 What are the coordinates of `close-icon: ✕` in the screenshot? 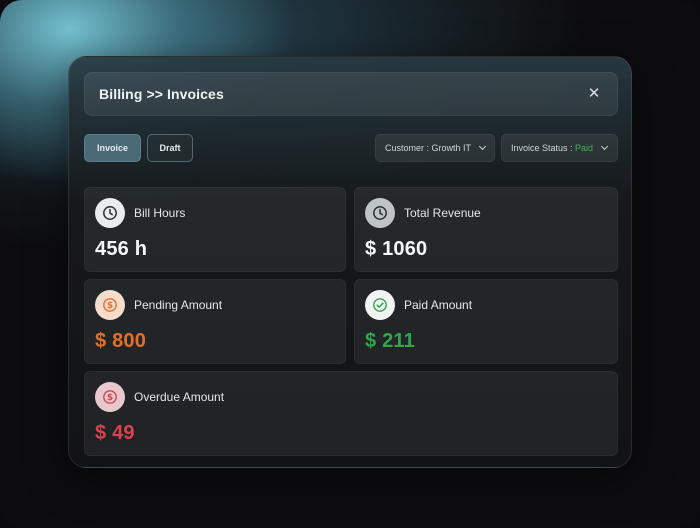 It's located at (594, 94).